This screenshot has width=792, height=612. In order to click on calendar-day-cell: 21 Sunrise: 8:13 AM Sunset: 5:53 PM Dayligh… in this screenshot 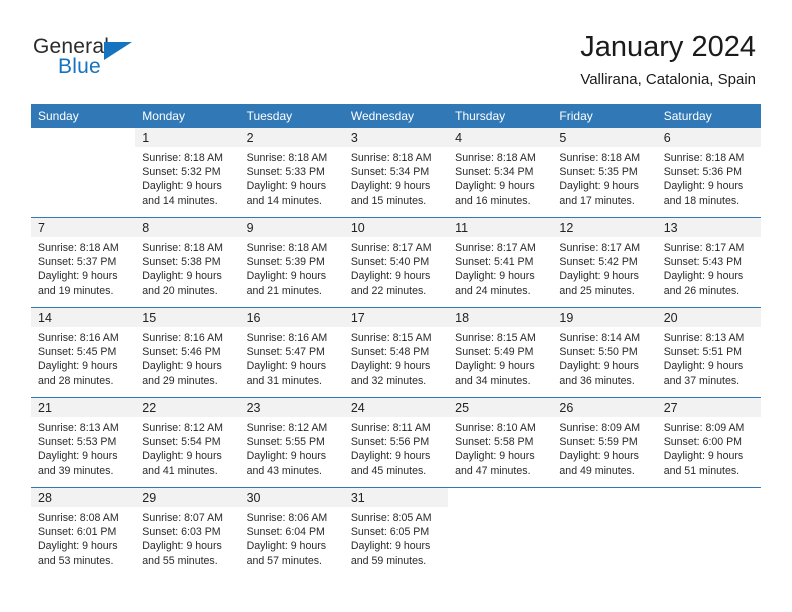, I will do `click(83, 442)`.